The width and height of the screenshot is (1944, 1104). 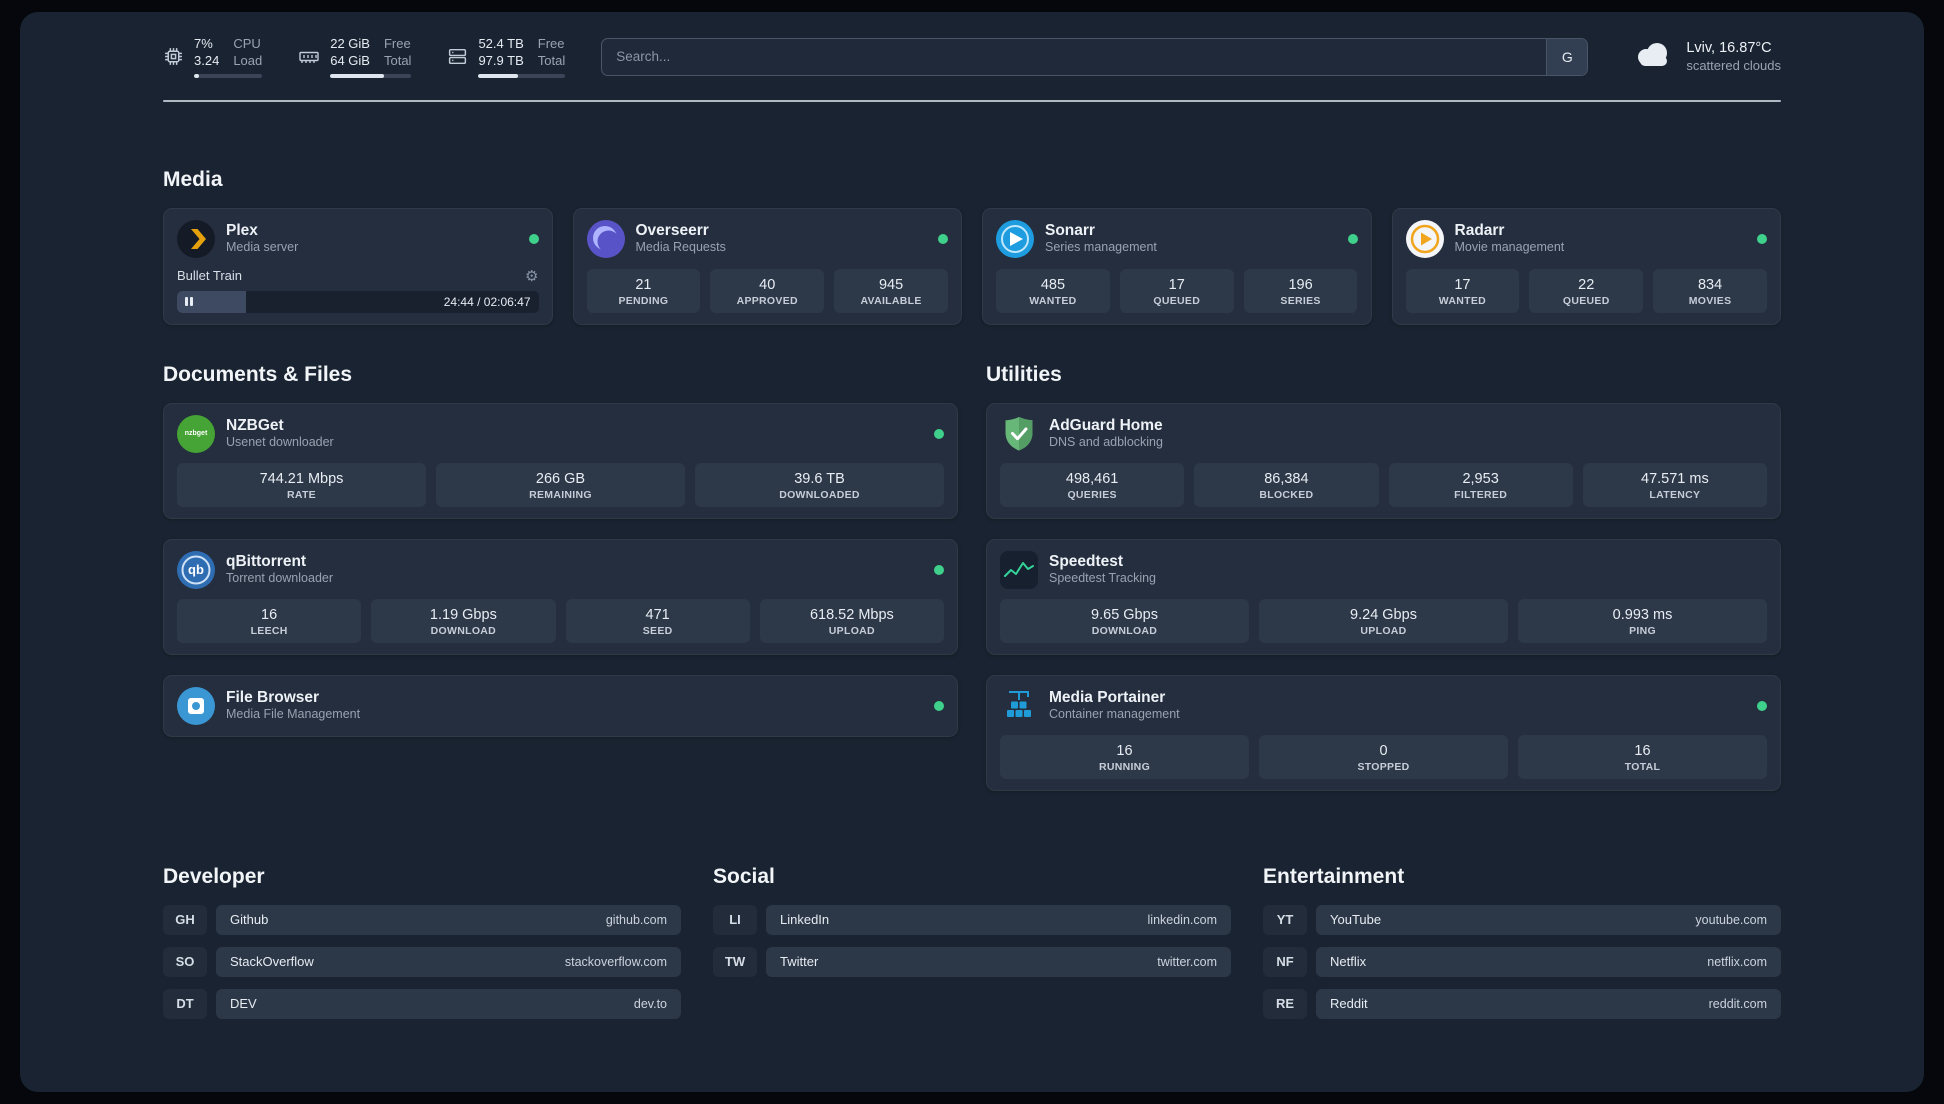 What do you see at coordinates (280, 577) in the screenshot?
I see `app-subtitle: Torrent downloader` at bounding box center [280, 577].